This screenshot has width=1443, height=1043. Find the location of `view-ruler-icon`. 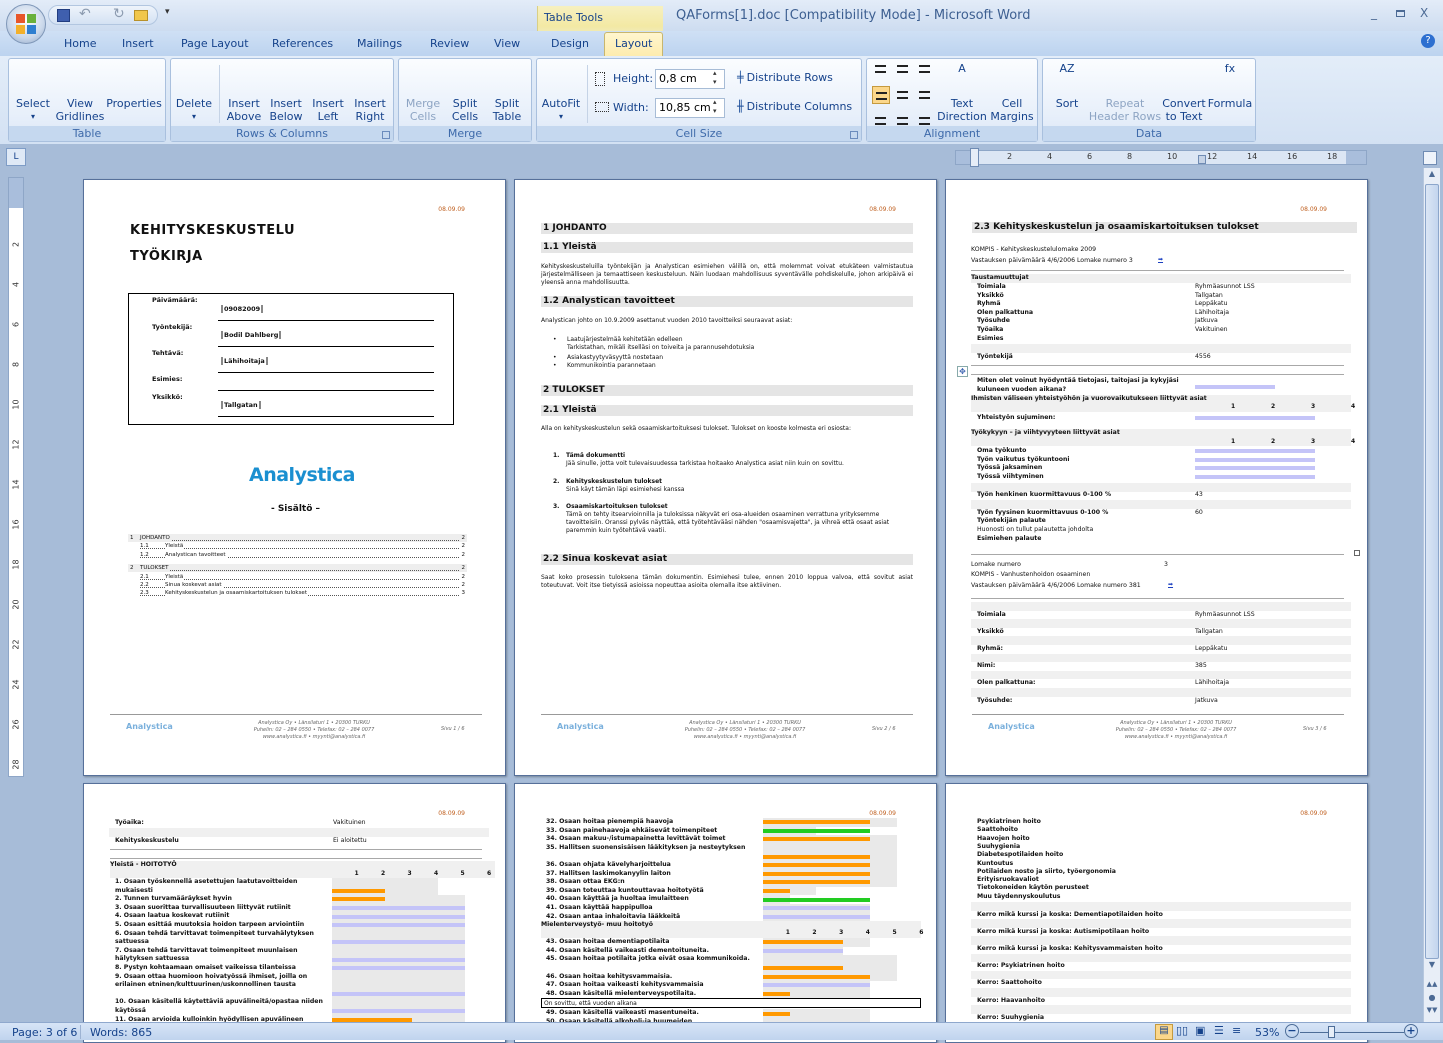

view-ruler-icon is located at coordinates (1430, 158).